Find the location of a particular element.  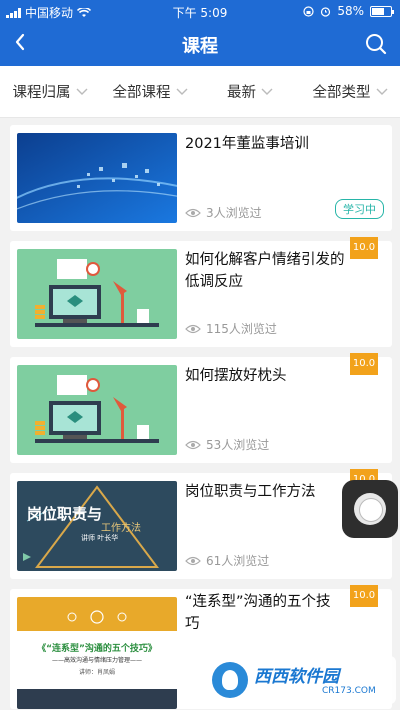

course-card: 岗位职责与 工作方法 讲师 叶长华 岗位职责与工作方法 61人浏览过 10.0 is located at coordinates (201, 524).